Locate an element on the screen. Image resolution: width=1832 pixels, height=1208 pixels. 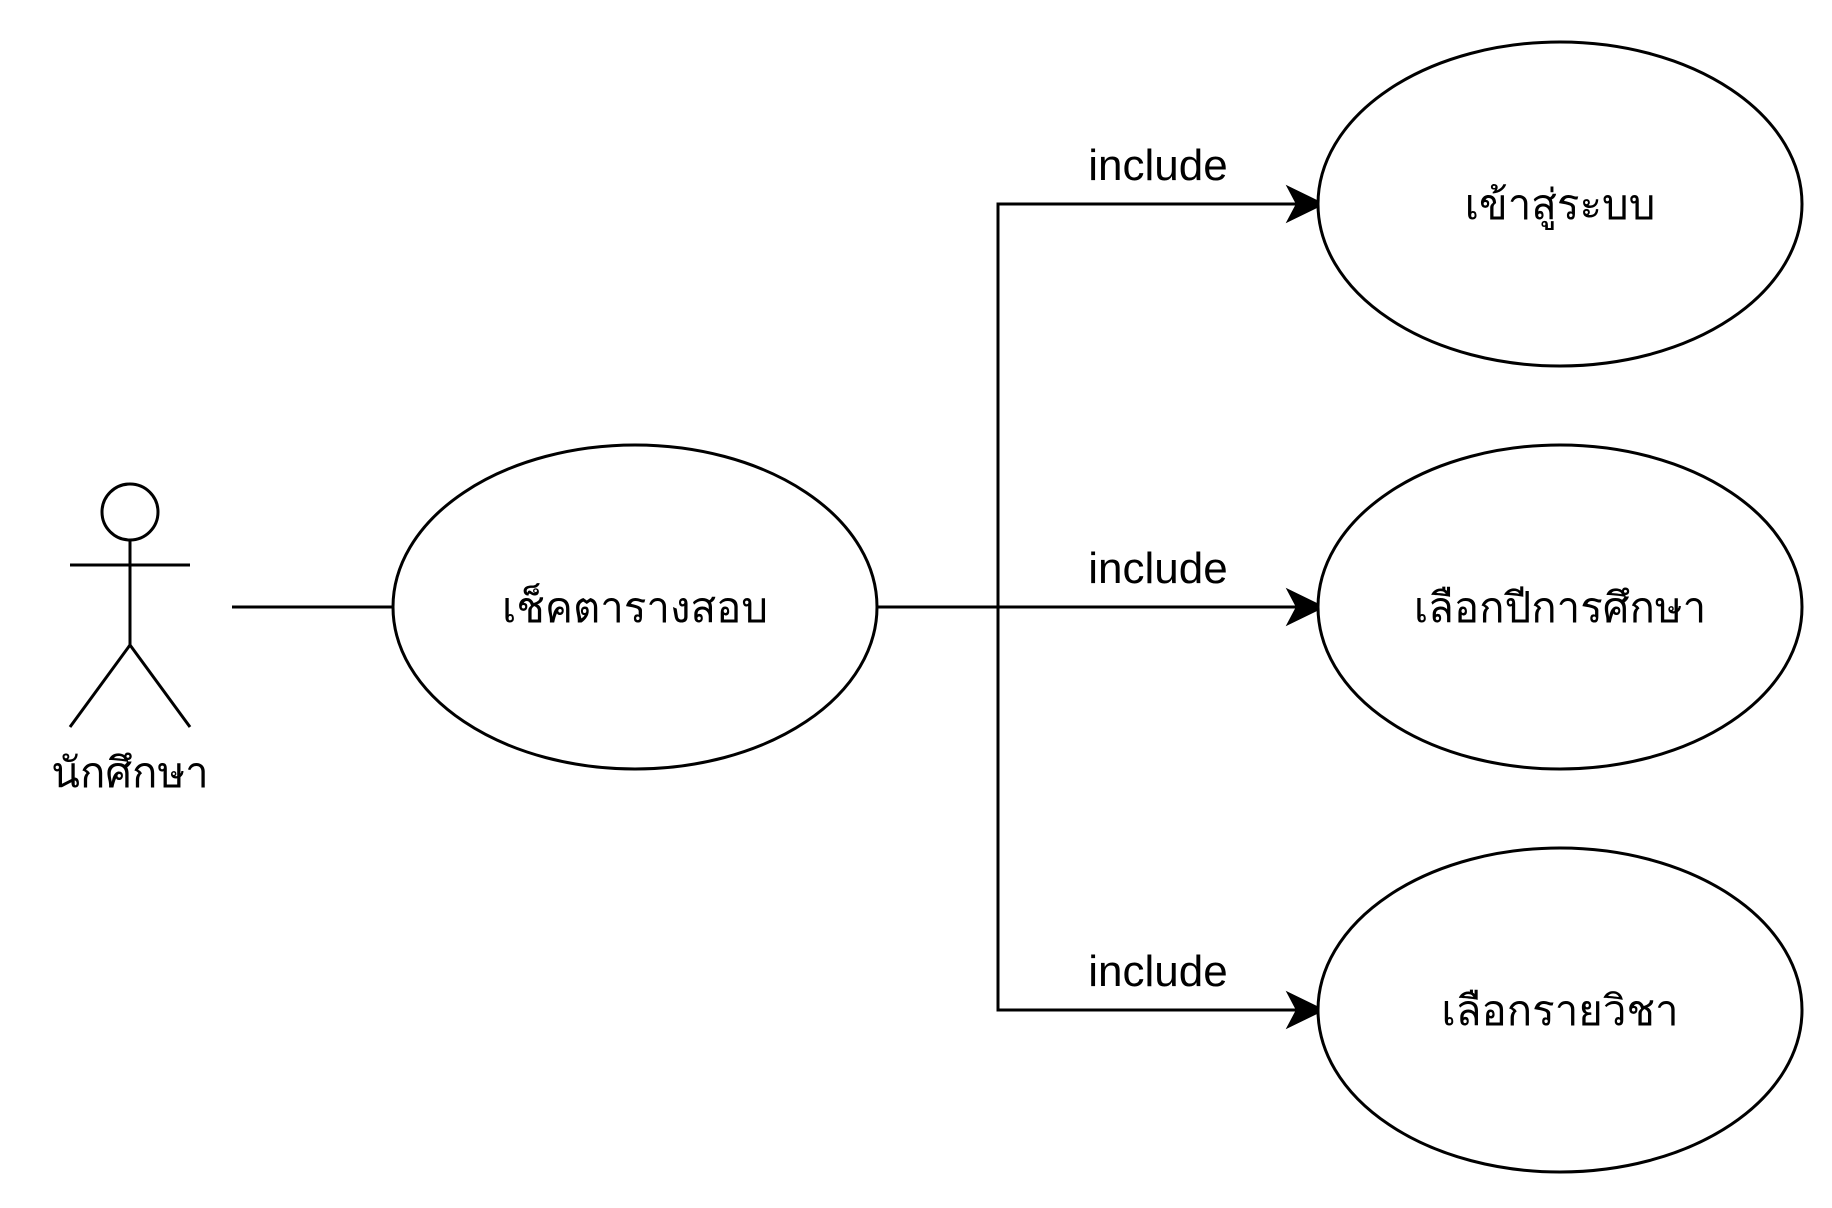
use-case-label: เลือกรายวิชา is located at coordinates (1559, 1010).